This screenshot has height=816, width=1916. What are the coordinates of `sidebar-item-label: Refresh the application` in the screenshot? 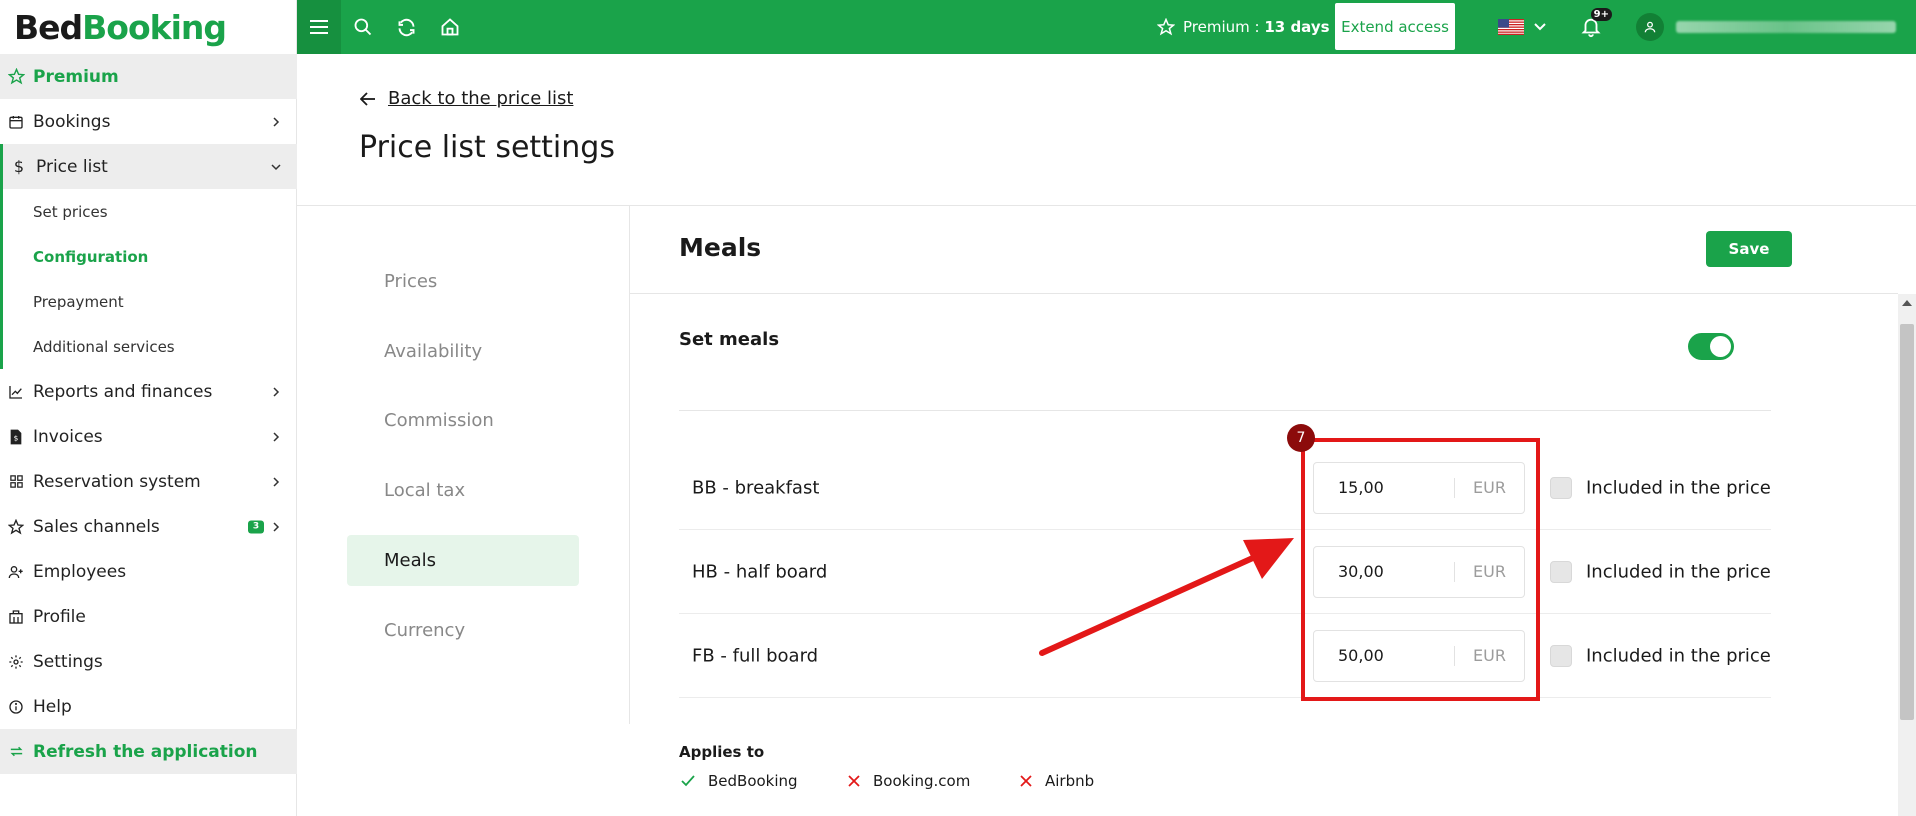 It's located at (145, 751).